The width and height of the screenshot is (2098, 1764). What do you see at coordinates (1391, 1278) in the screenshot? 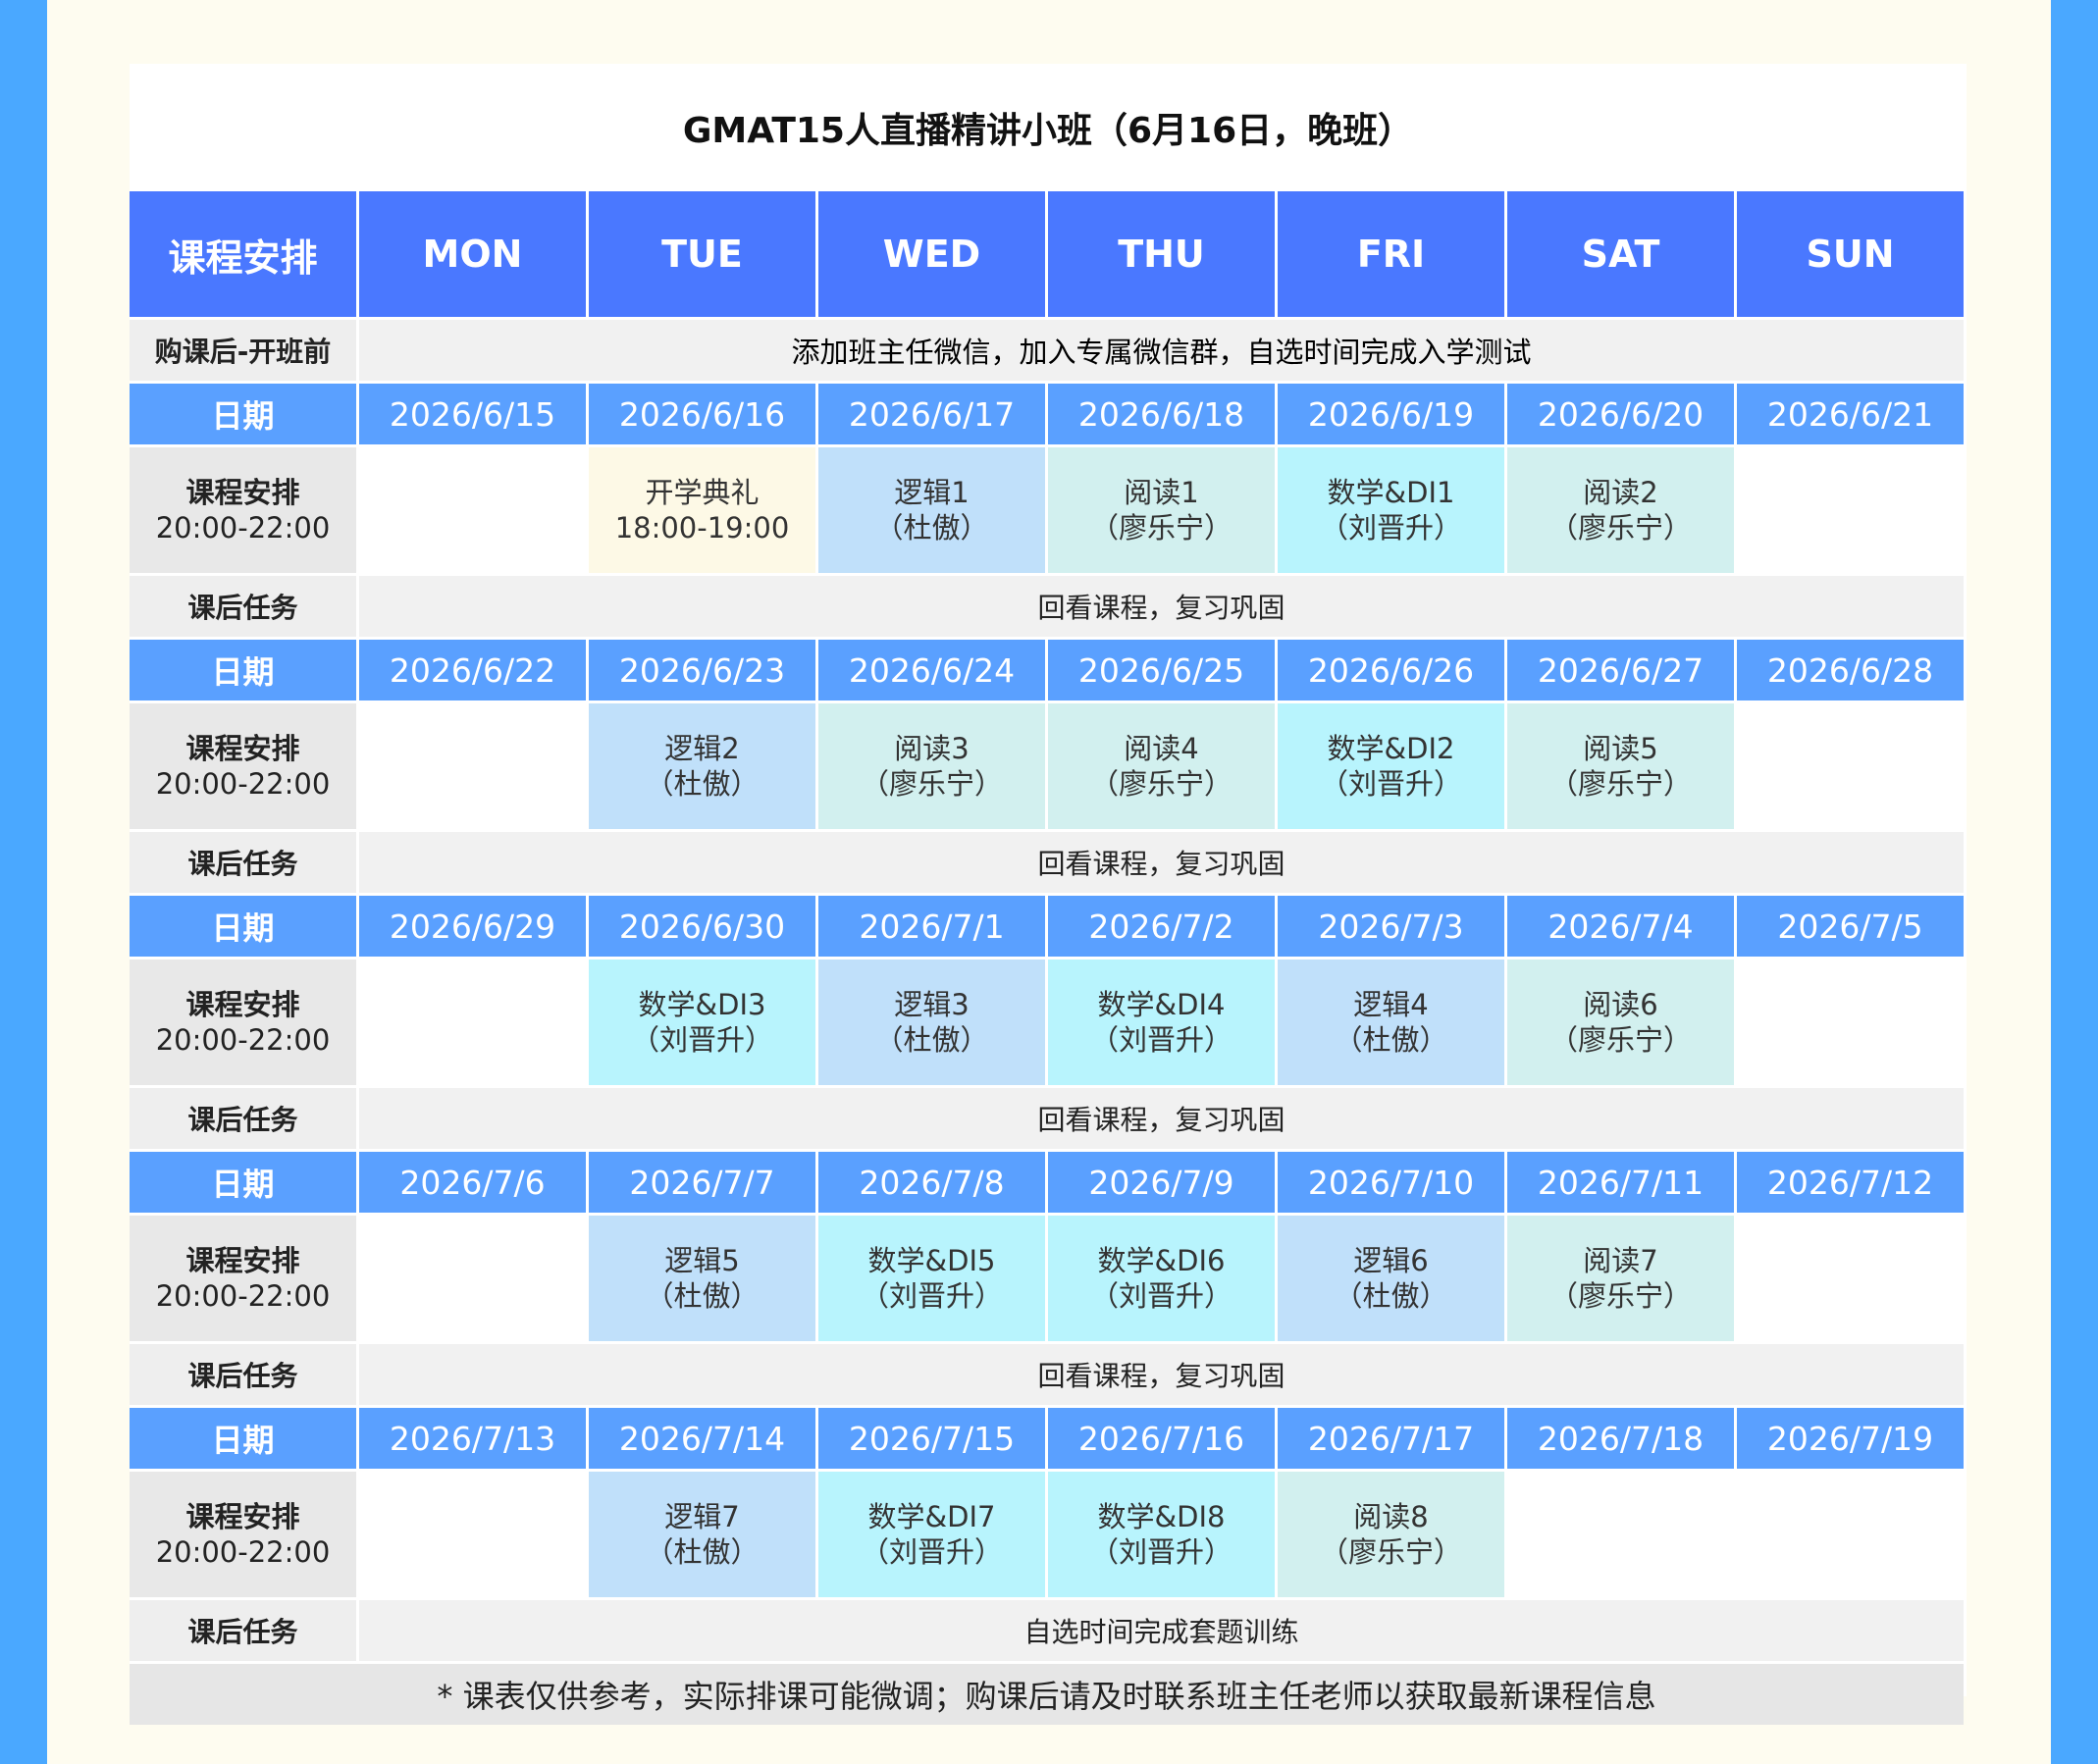
I see `class-cell-fri: 逻辑6 （杜傲）` at bounding box center [1391, 1278].